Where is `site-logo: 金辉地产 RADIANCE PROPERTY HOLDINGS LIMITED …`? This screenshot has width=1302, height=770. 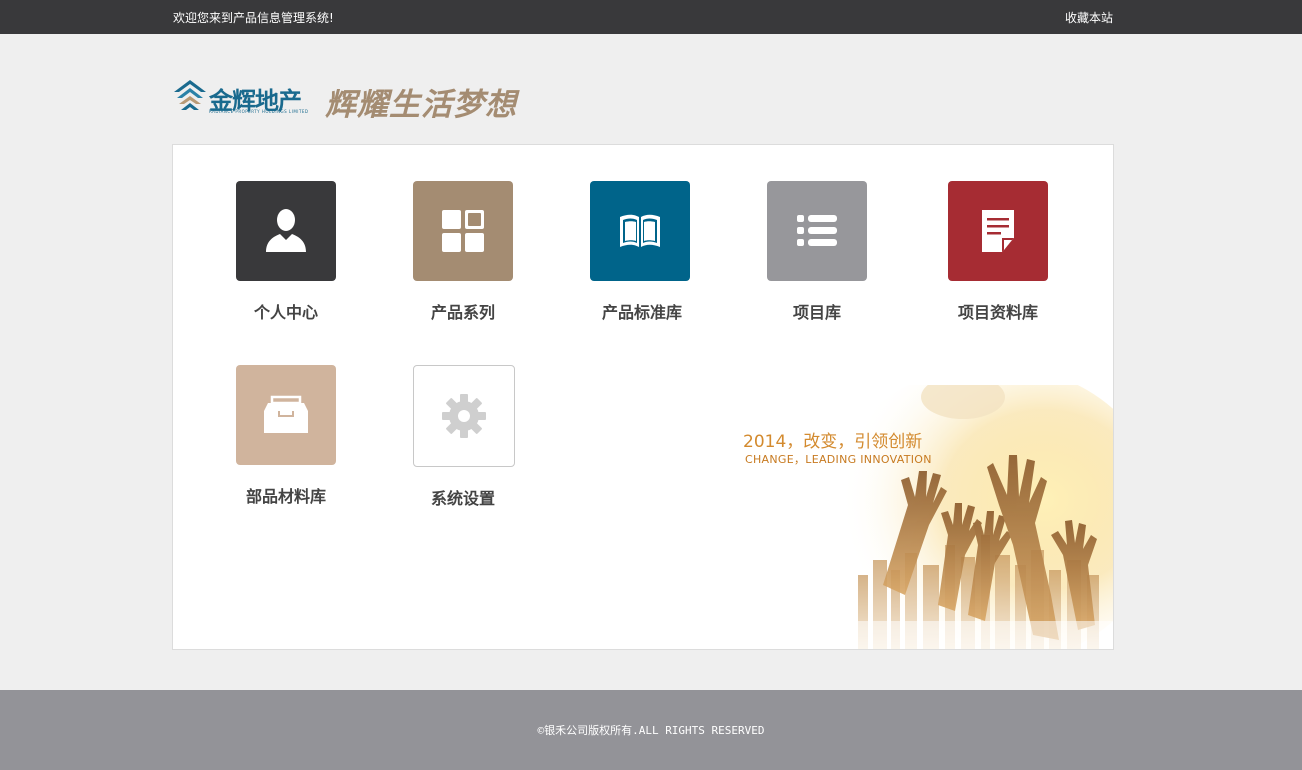 site-logo: 金辉地产 RADIANCE PROPERTY HOLDINGS LIMITED … is located at coordinates (368, 101).